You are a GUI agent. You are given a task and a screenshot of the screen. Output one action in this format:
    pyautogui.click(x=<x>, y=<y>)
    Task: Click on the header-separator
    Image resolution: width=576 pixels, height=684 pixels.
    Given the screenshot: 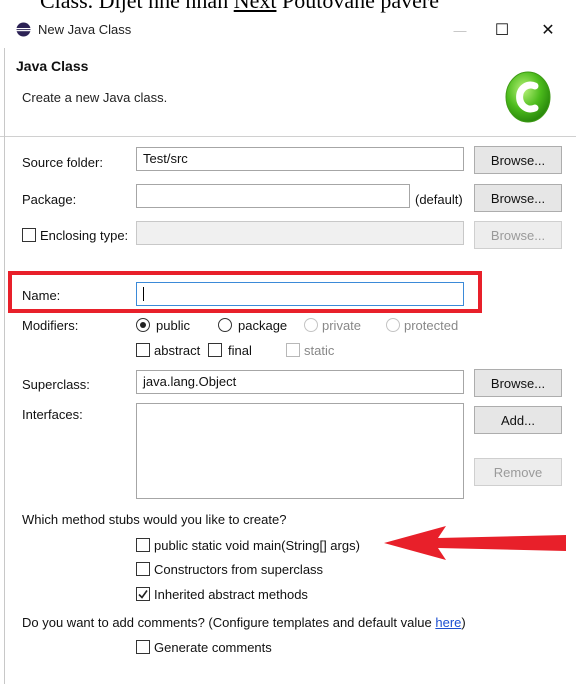 What is the action you would take?
    pyautogui.click(x=288, y=136)
    